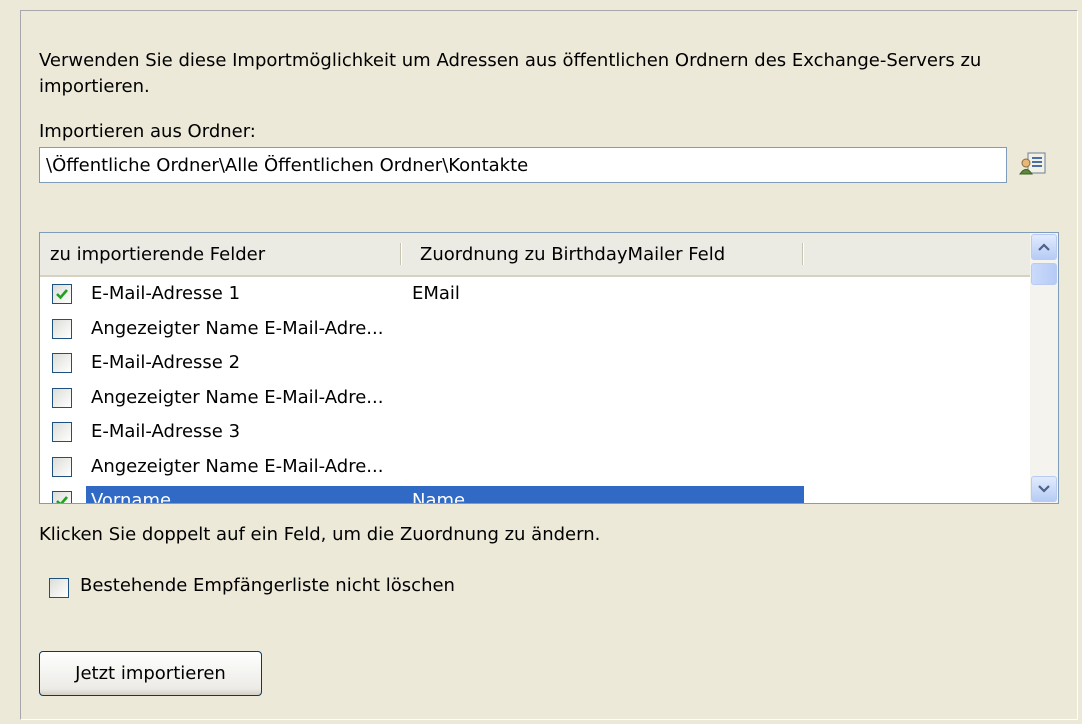 Image resolution: width=1082 pixels, height=724 pixels. I want to click on chevron-up-icon, so click(1044, 247).